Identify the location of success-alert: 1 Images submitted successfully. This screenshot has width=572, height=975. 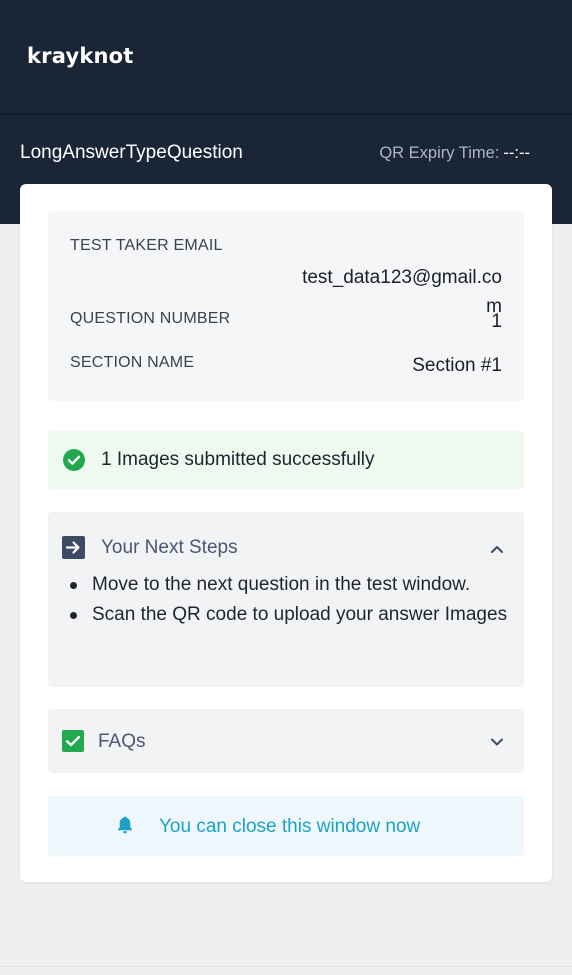
(286, 460).